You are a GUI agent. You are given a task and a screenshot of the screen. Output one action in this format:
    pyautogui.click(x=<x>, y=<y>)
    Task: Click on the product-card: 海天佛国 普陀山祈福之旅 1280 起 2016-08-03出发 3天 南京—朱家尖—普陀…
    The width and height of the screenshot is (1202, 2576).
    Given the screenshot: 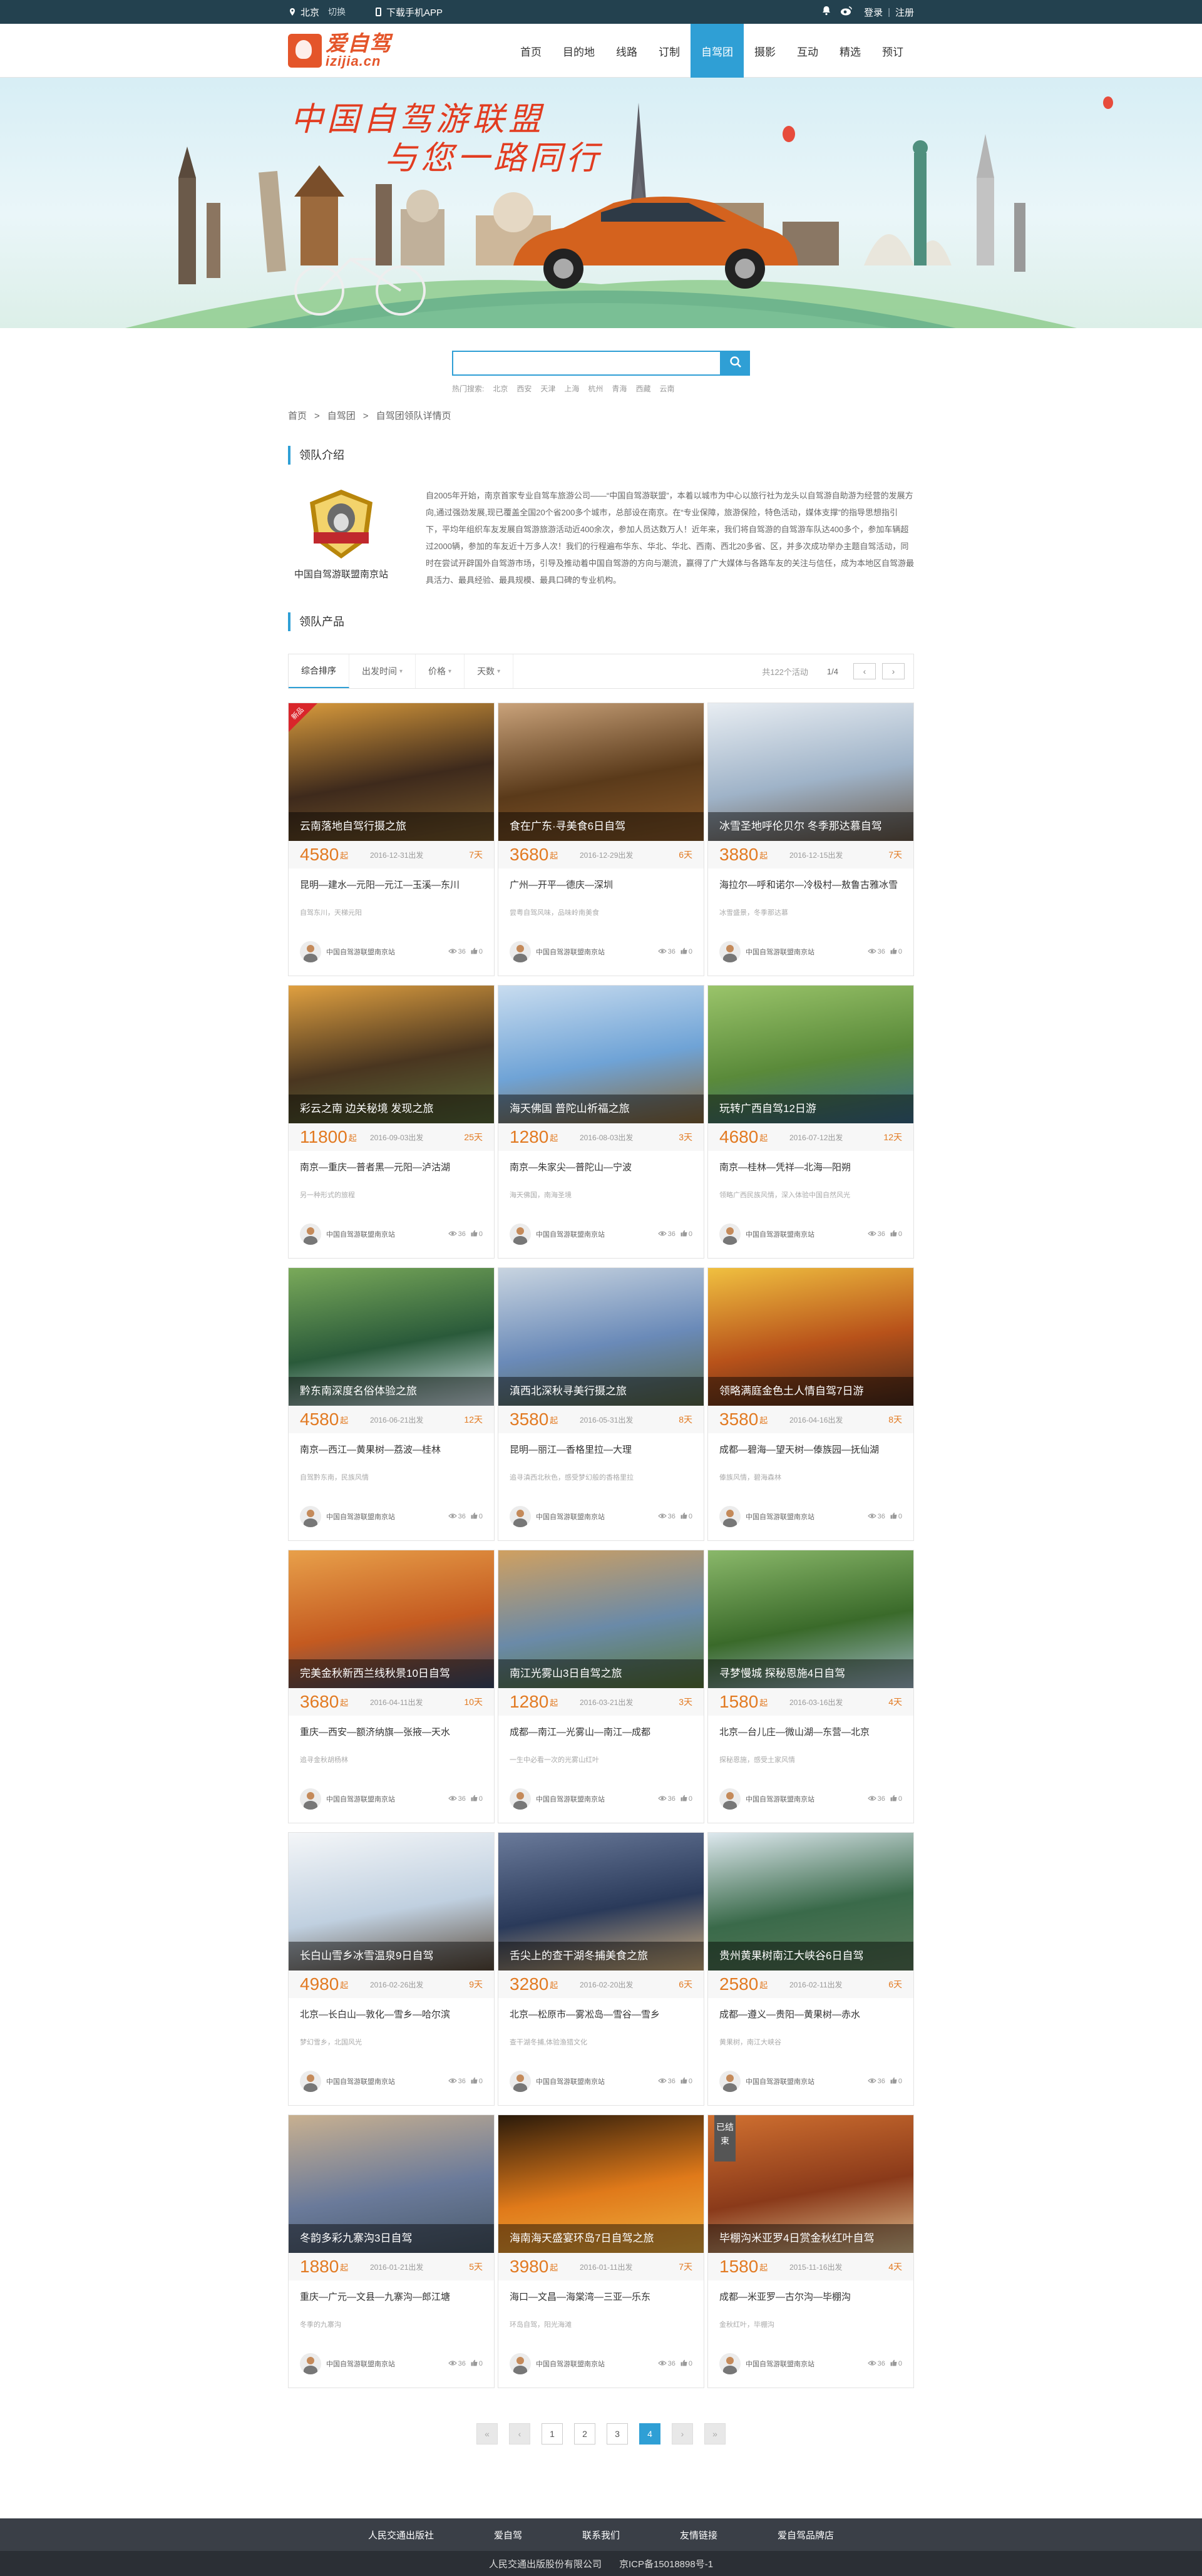 What is the action you would take?
    pyautogui.click(x=601, y=1122)
    